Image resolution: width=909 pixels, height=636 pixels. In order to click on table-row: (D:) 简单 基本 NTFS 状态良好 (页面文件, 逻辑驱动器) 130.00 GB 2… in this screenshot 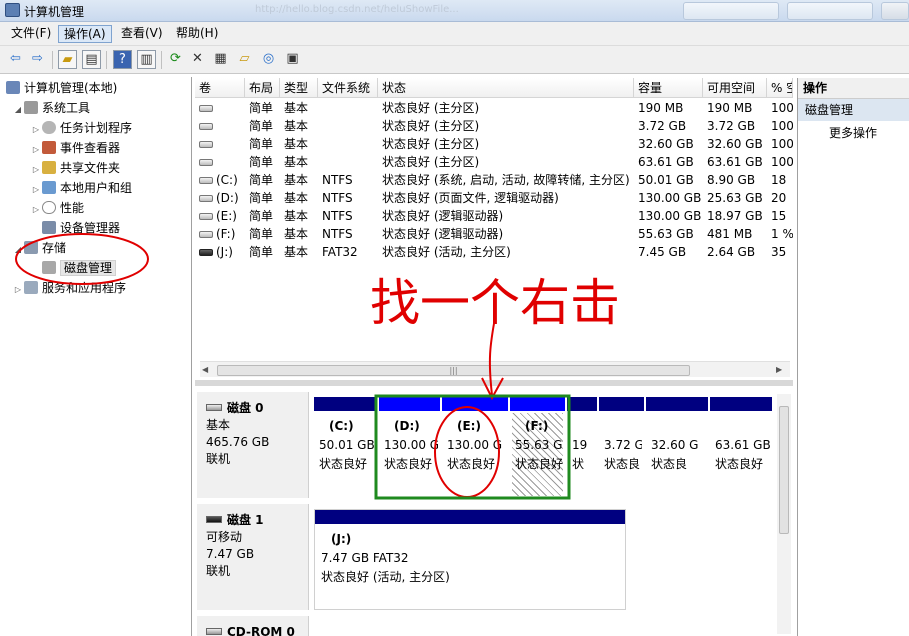, I will do `click(494, 198)`.